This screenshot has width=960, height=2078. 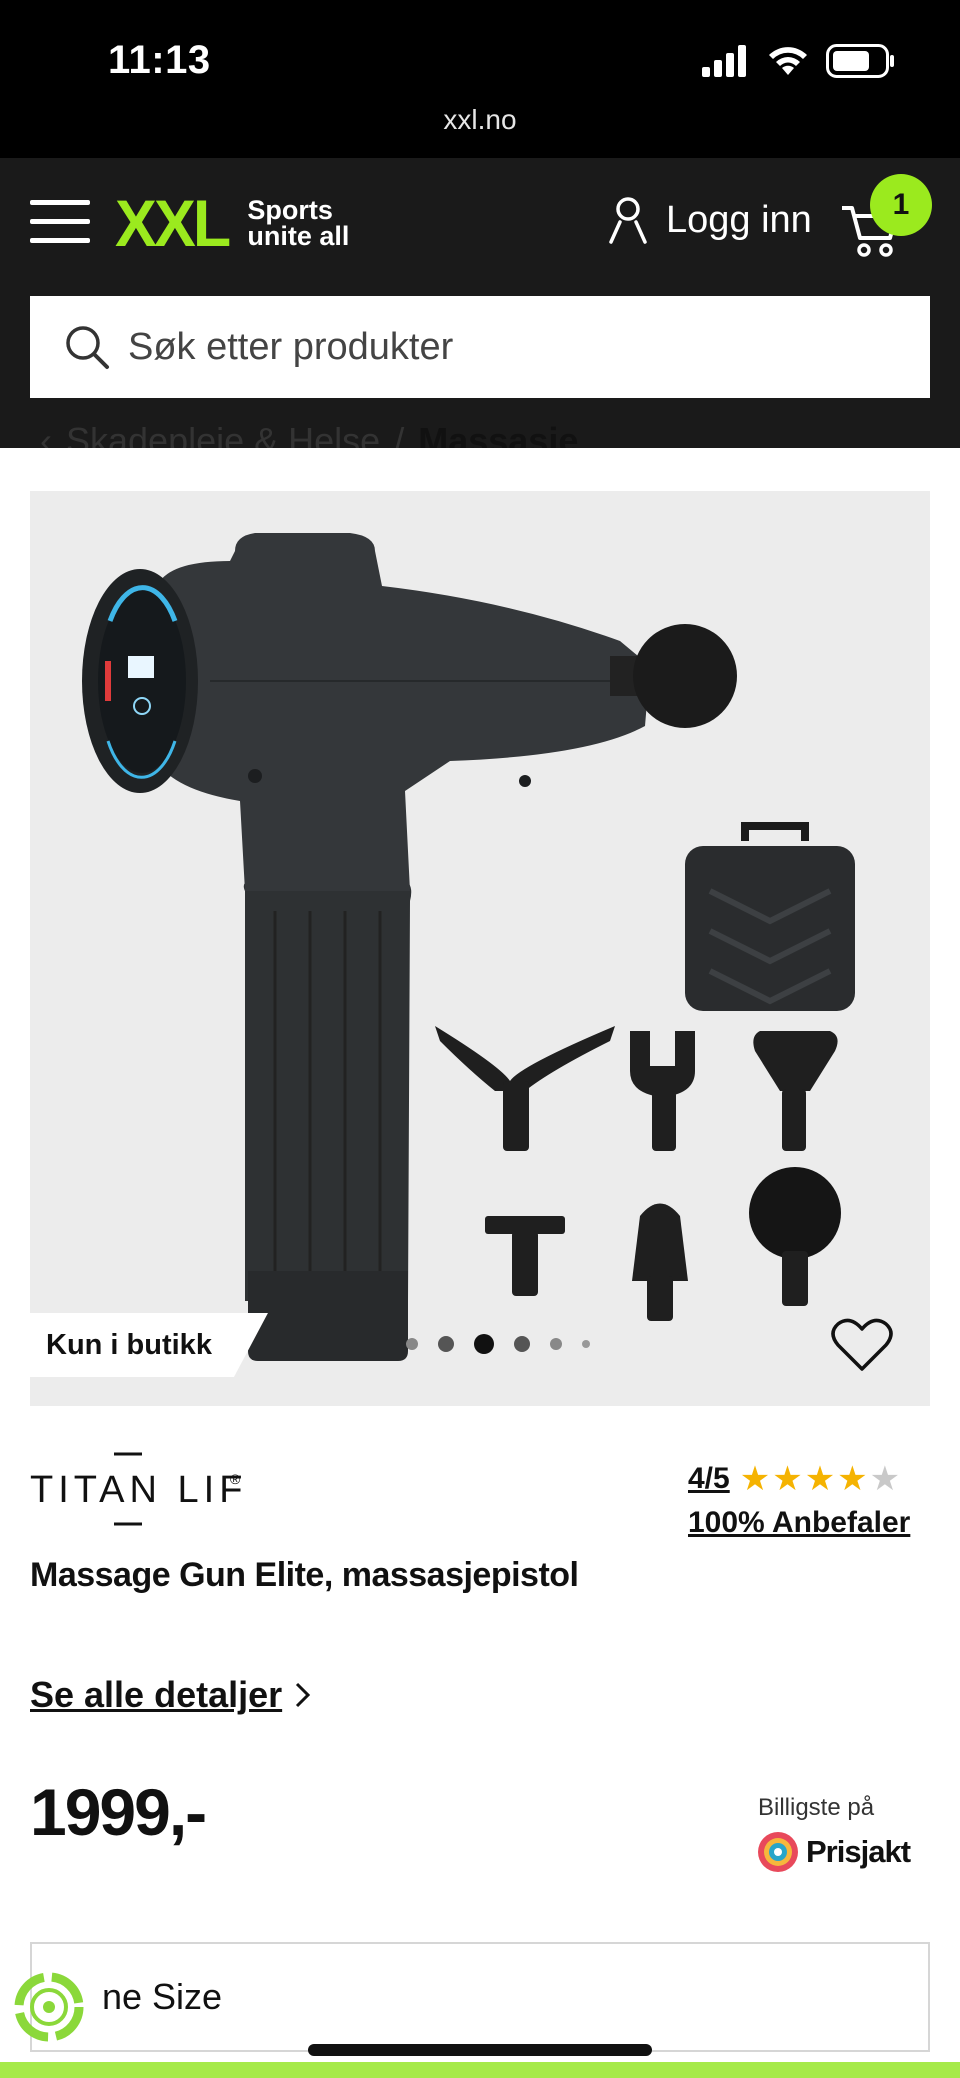 I want to click on search-input, so click(x=508, y=347).